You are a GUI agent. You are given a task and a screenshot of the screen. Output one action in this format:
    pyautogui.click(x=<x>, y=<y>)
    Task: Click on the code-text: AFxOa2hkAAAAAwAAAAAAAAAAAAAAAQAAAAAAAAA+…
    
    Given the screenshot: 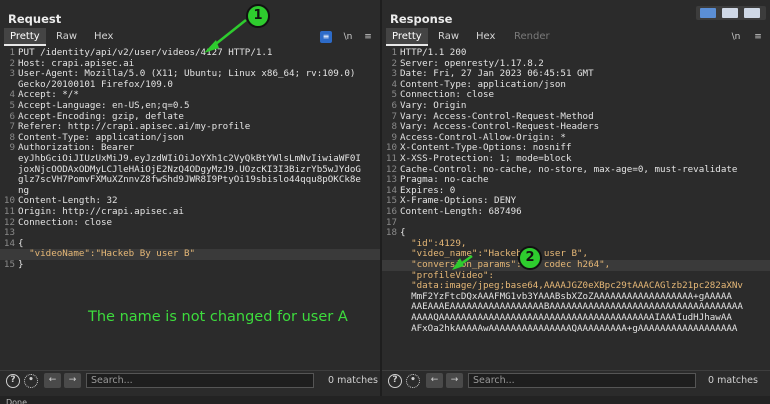 What is the action you would take?
    pyautogui.click(x=569, y=328)
    